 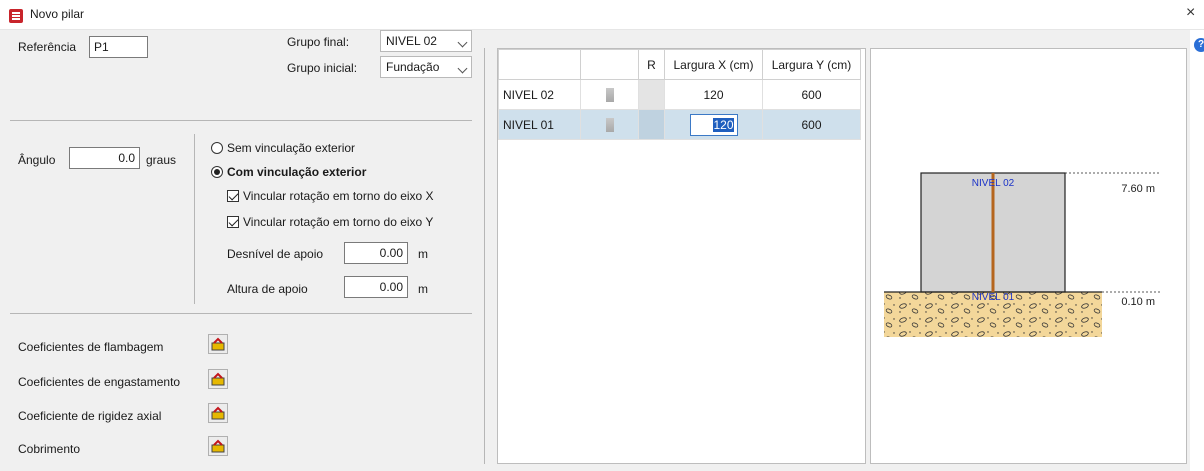 I want to click on table-row: NIVEL 01 120 600, so click(x=679, y=124).